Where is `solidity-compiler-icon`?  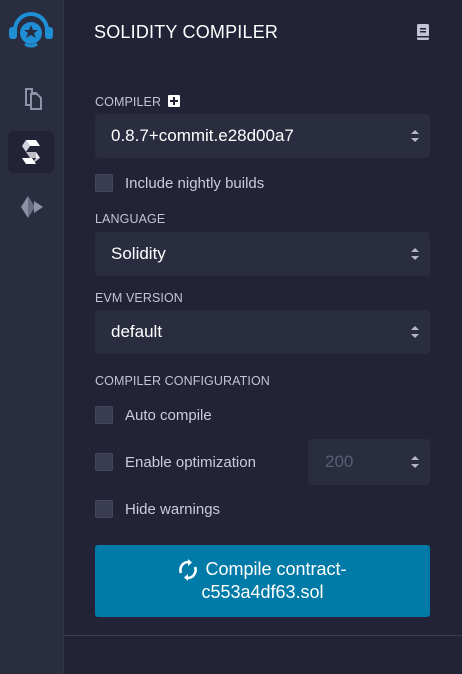
solidity-compiler-icon is located at coordinates (31, 152).